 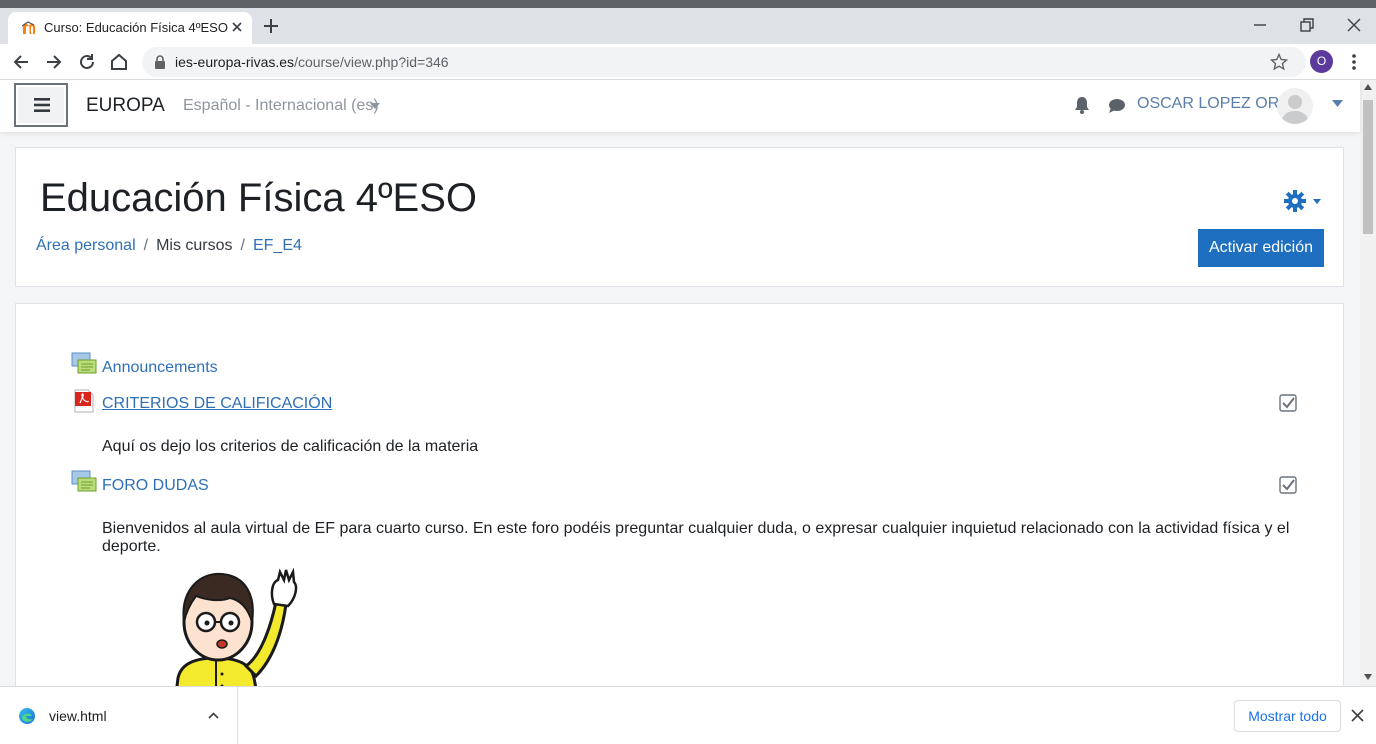 I want to click on breadcrumb-item-area-personal: Área personal, so click(x=86, y=245).